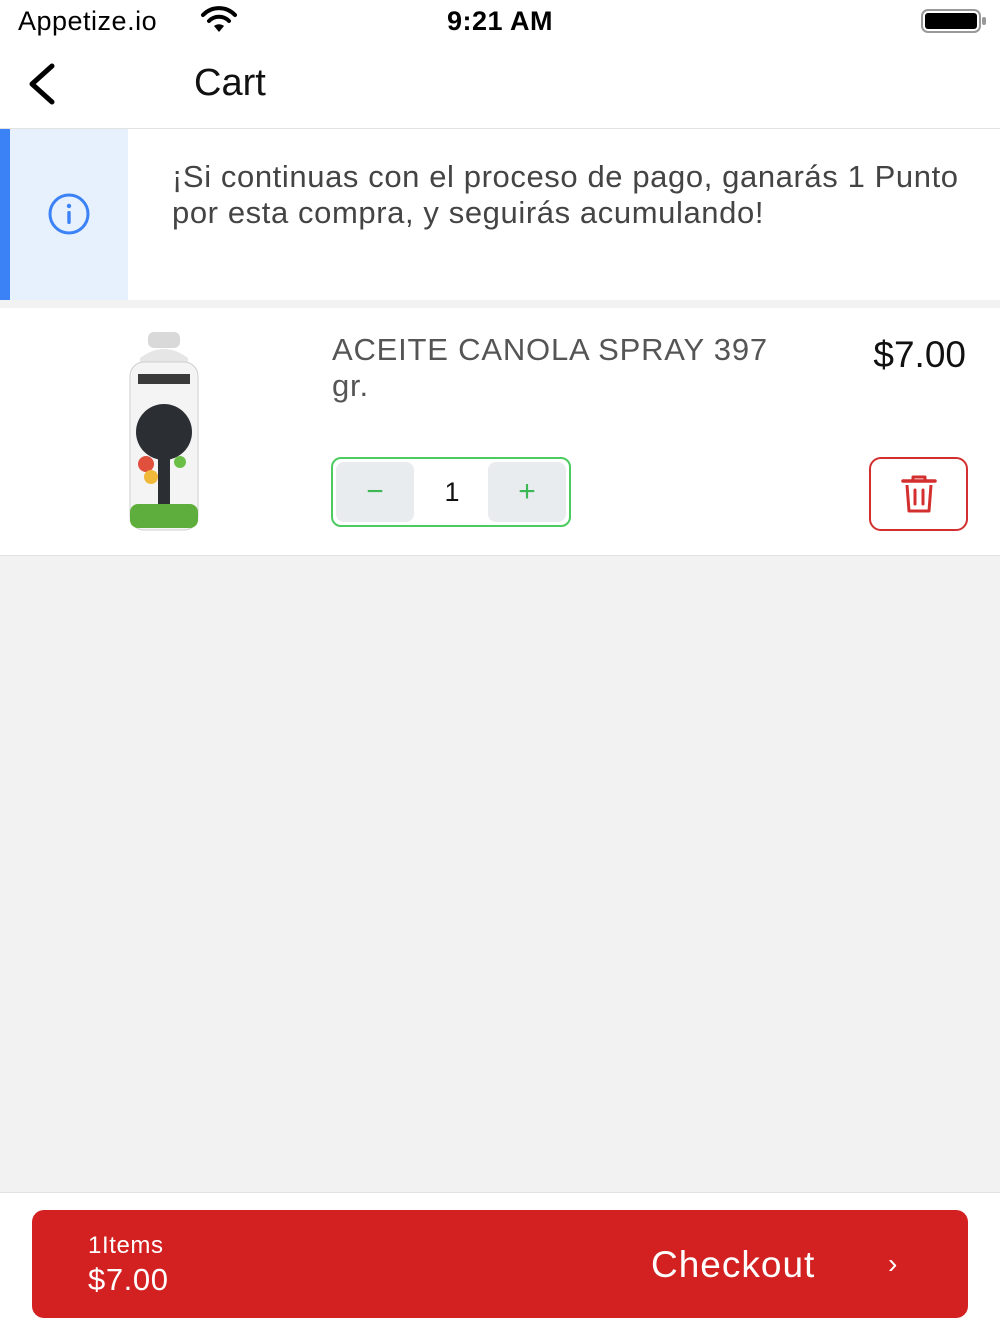 The width and height of the screenshot is (1000, 1334). I want to click on status-time: 9:21 AM, so click(500, 21).